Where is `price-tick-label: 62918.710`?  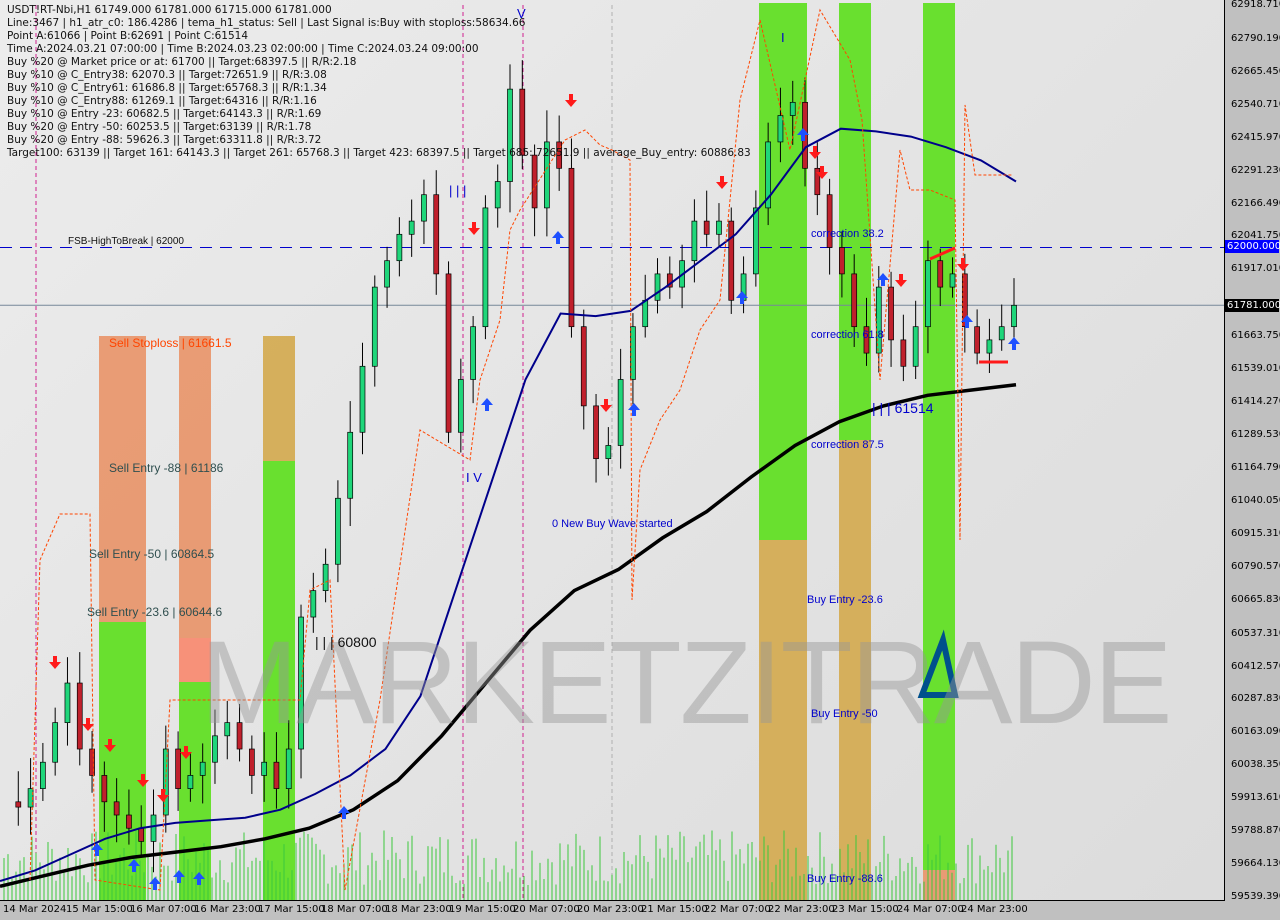
price-tick-label: 62918.710 is located at coordinates (1255, 5).